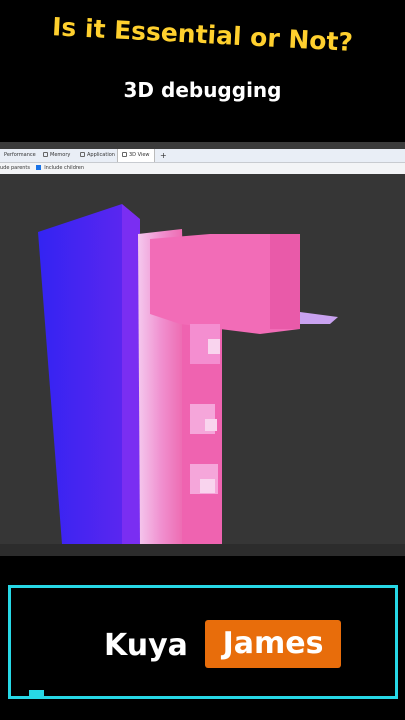 The height and width of the screenshot is (720, 405). What do you see at coordinates (163, 155) in the screenshot?
I see `new-tab-button: +` at bounding box center [163, 155].